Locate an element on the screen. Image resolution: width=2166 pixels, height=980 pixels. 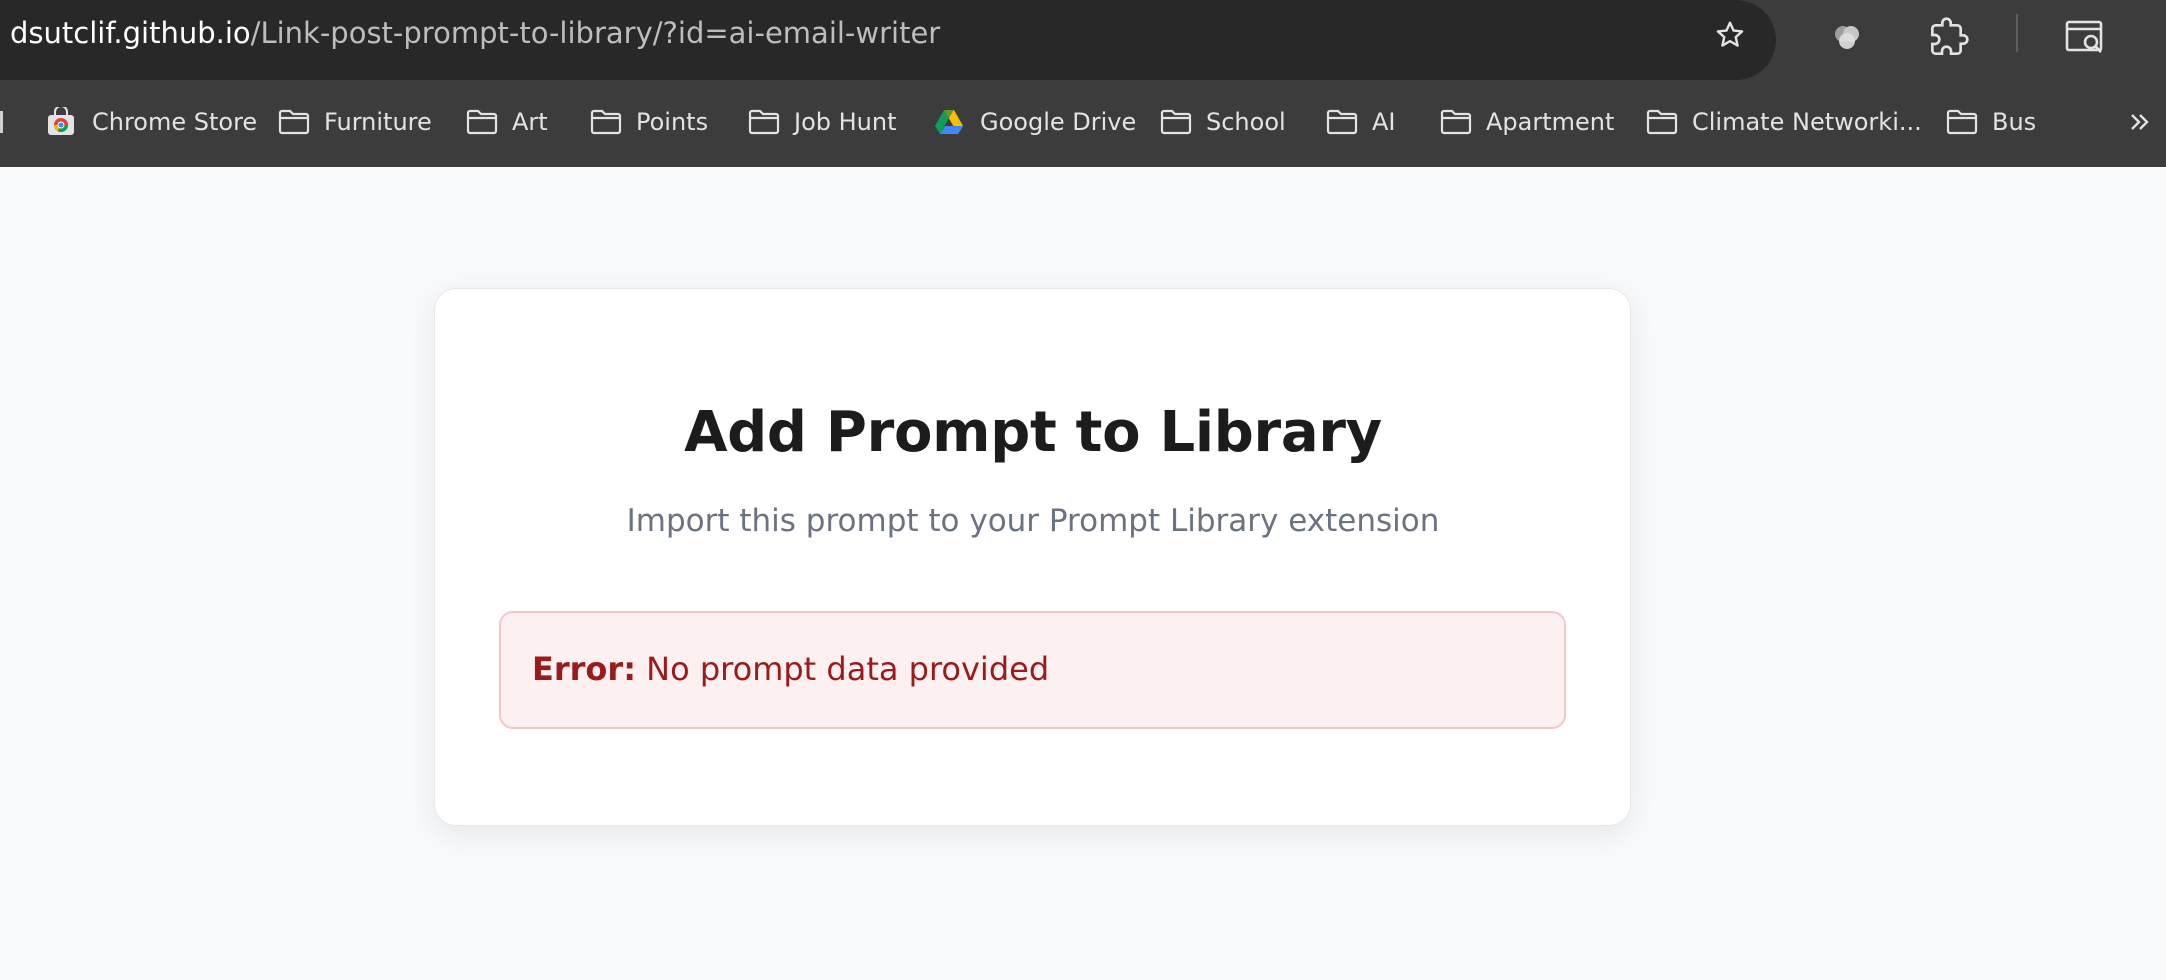
bookmark-label: Art is located at coordinates (530, 122).